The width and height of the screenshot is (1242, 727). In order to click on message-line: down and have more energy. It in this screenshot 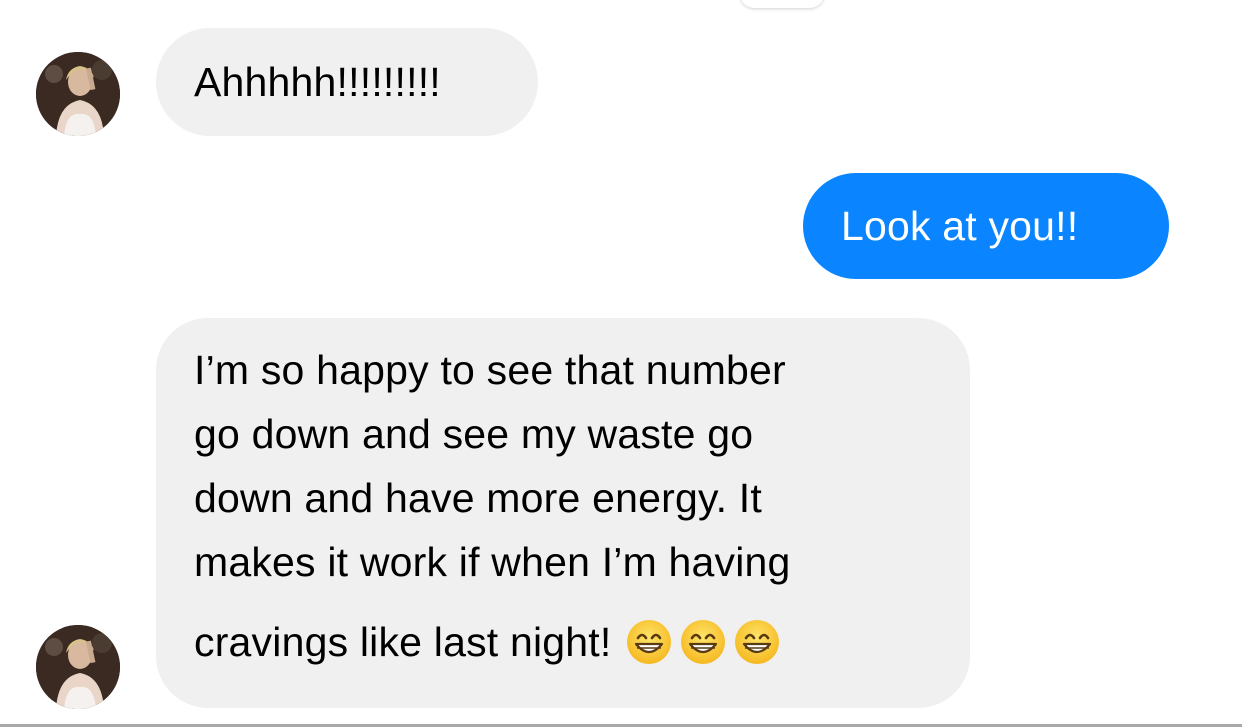, I will do `click(478, 498)`.